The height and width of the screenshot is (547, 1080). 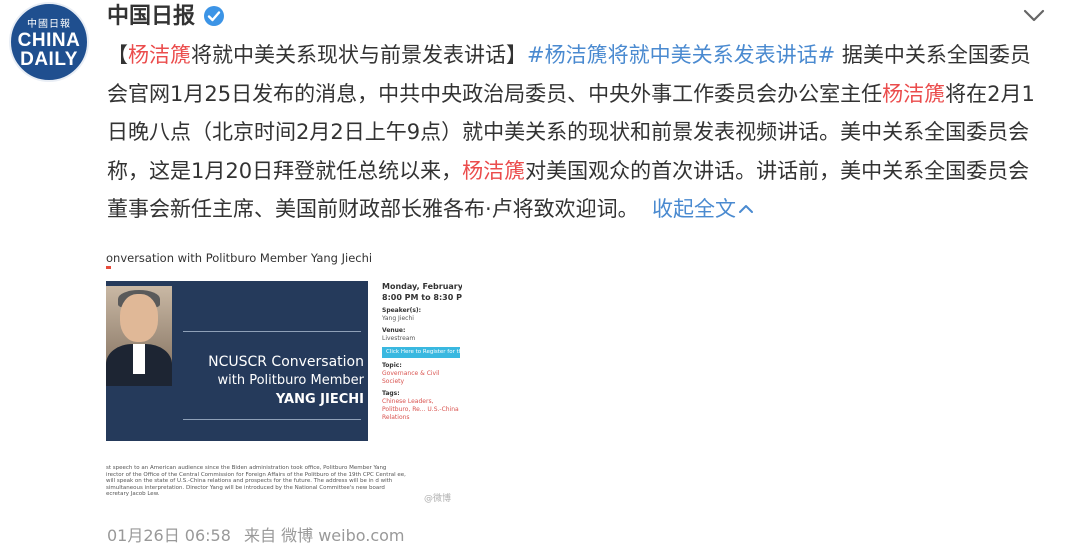 I want to click on verified-badge-icon, so click(x=214, y=16).